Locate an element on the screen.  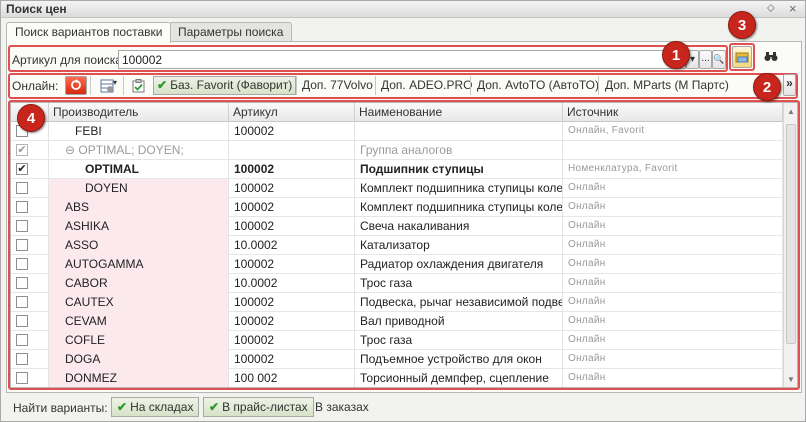
find-in-orders-button: В заказах is located at coordinates (342, 407).